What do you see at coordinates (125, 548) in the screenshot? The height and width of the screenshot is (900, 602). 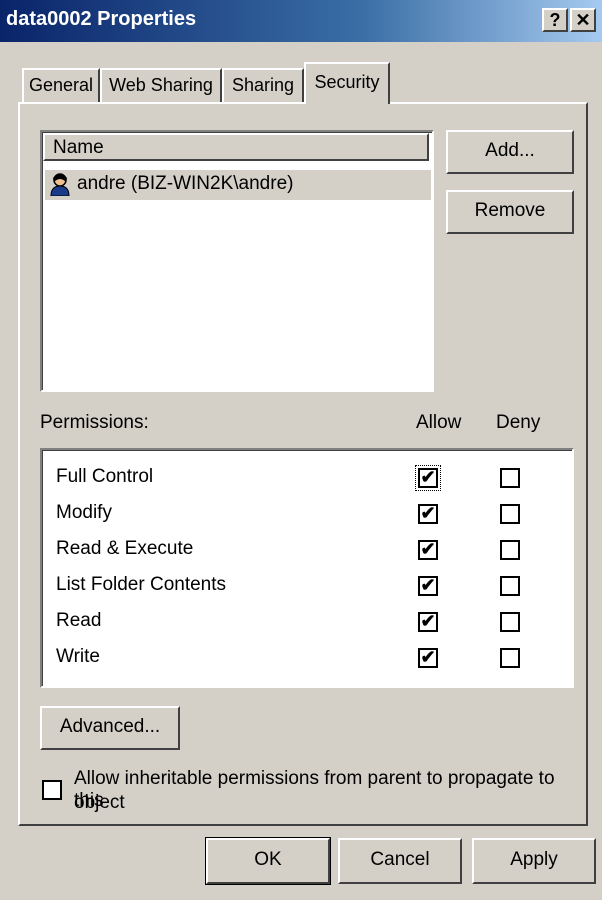 I see `permission-name: Read & Execute` at bounding box center [125, 548].